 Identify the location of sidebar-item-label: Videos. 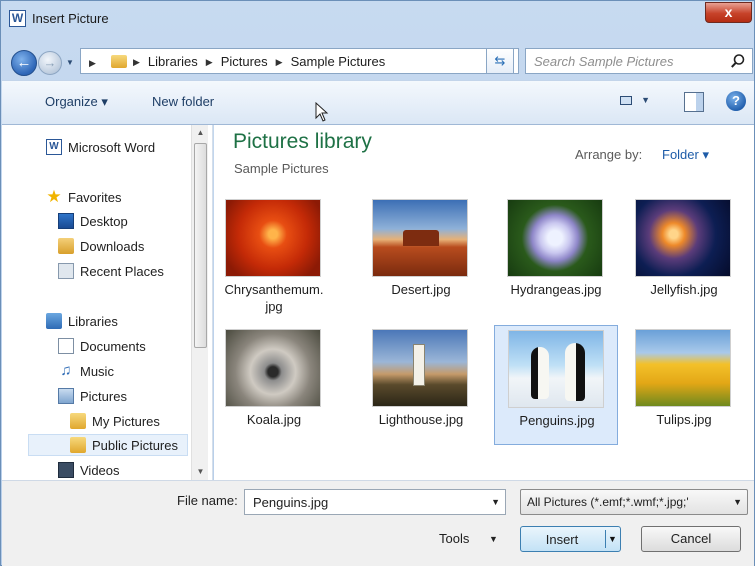
(100, 470).